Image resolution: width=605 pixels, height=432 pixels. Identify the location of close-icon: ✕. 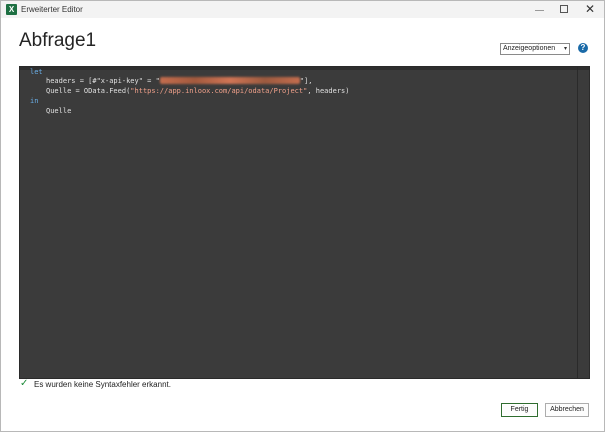
(590, 9).